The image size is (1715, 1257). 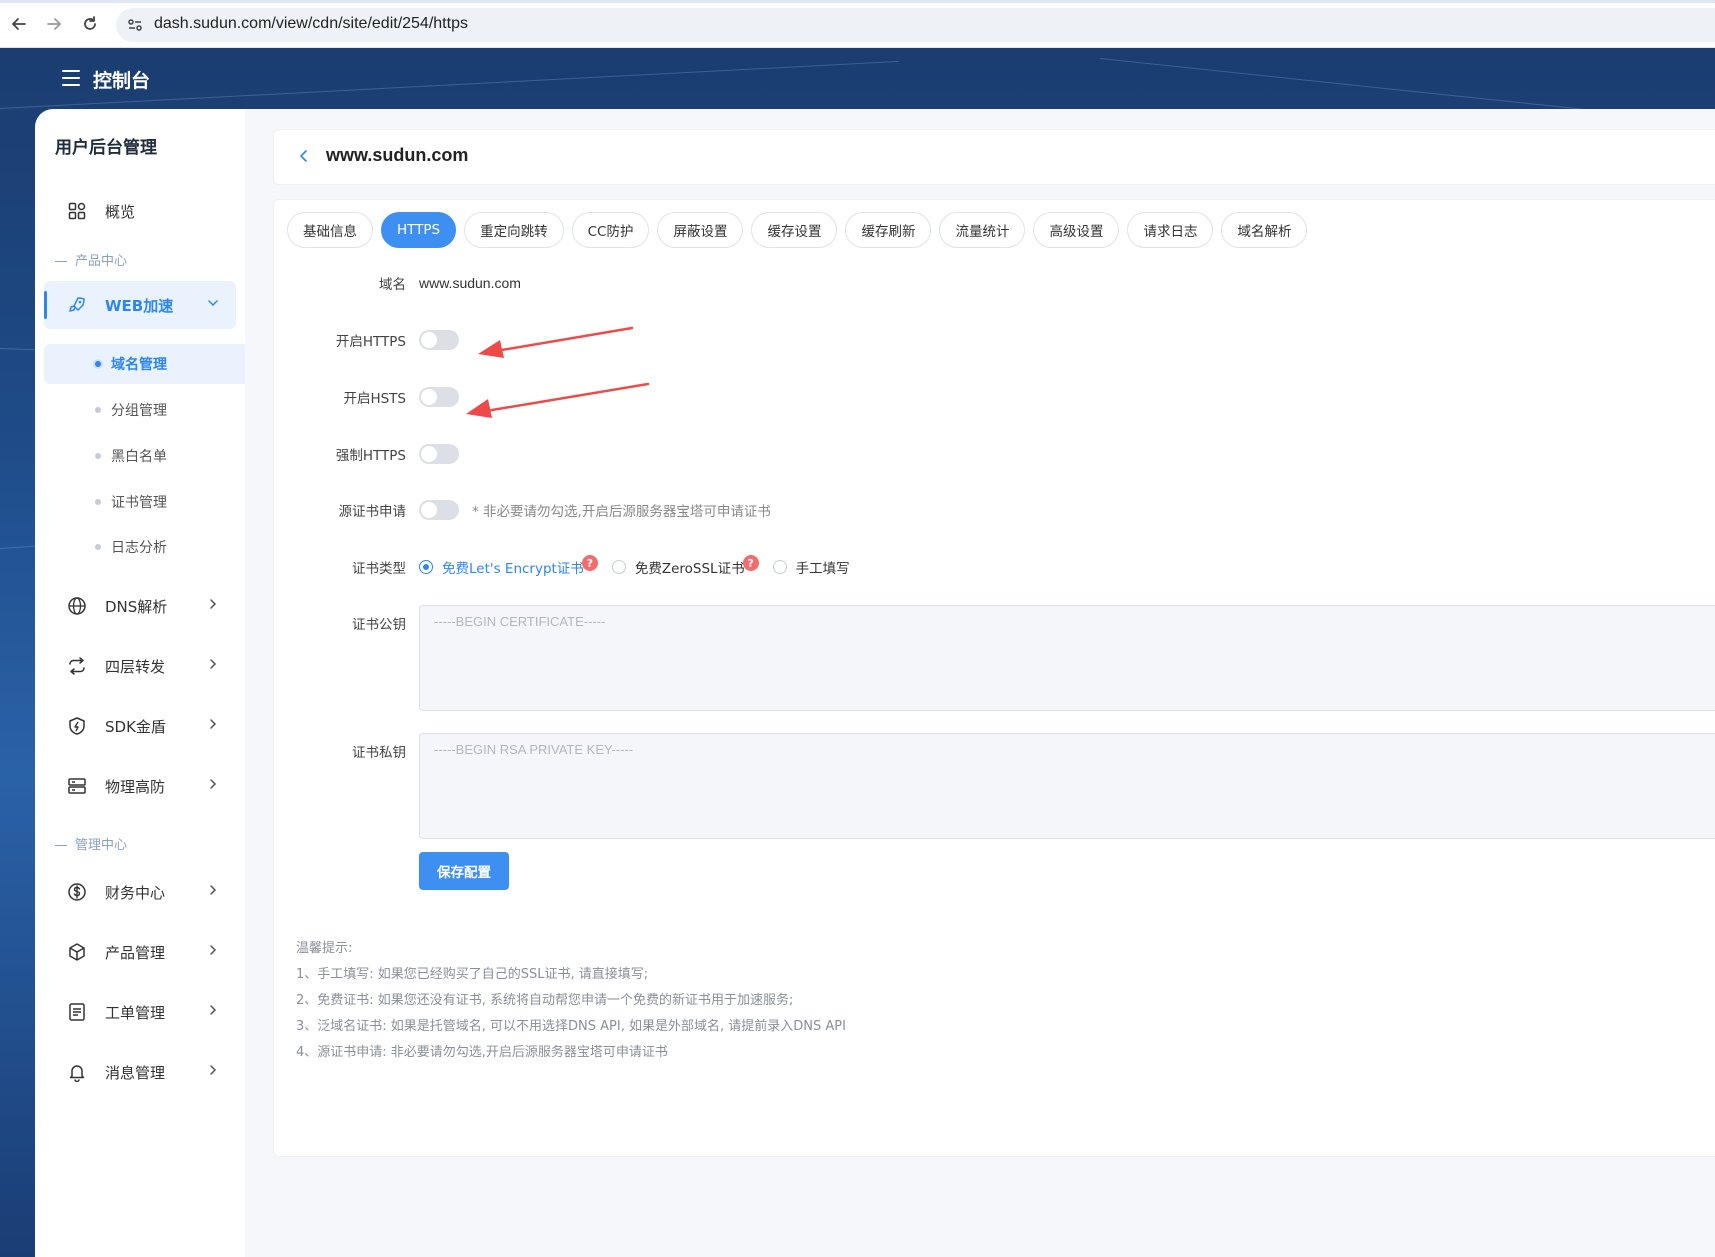 What do you see at coordinates (91, 843) in the screenshot?
I see `section-label-manage: 管理中心` at bounding box center [91, 843].